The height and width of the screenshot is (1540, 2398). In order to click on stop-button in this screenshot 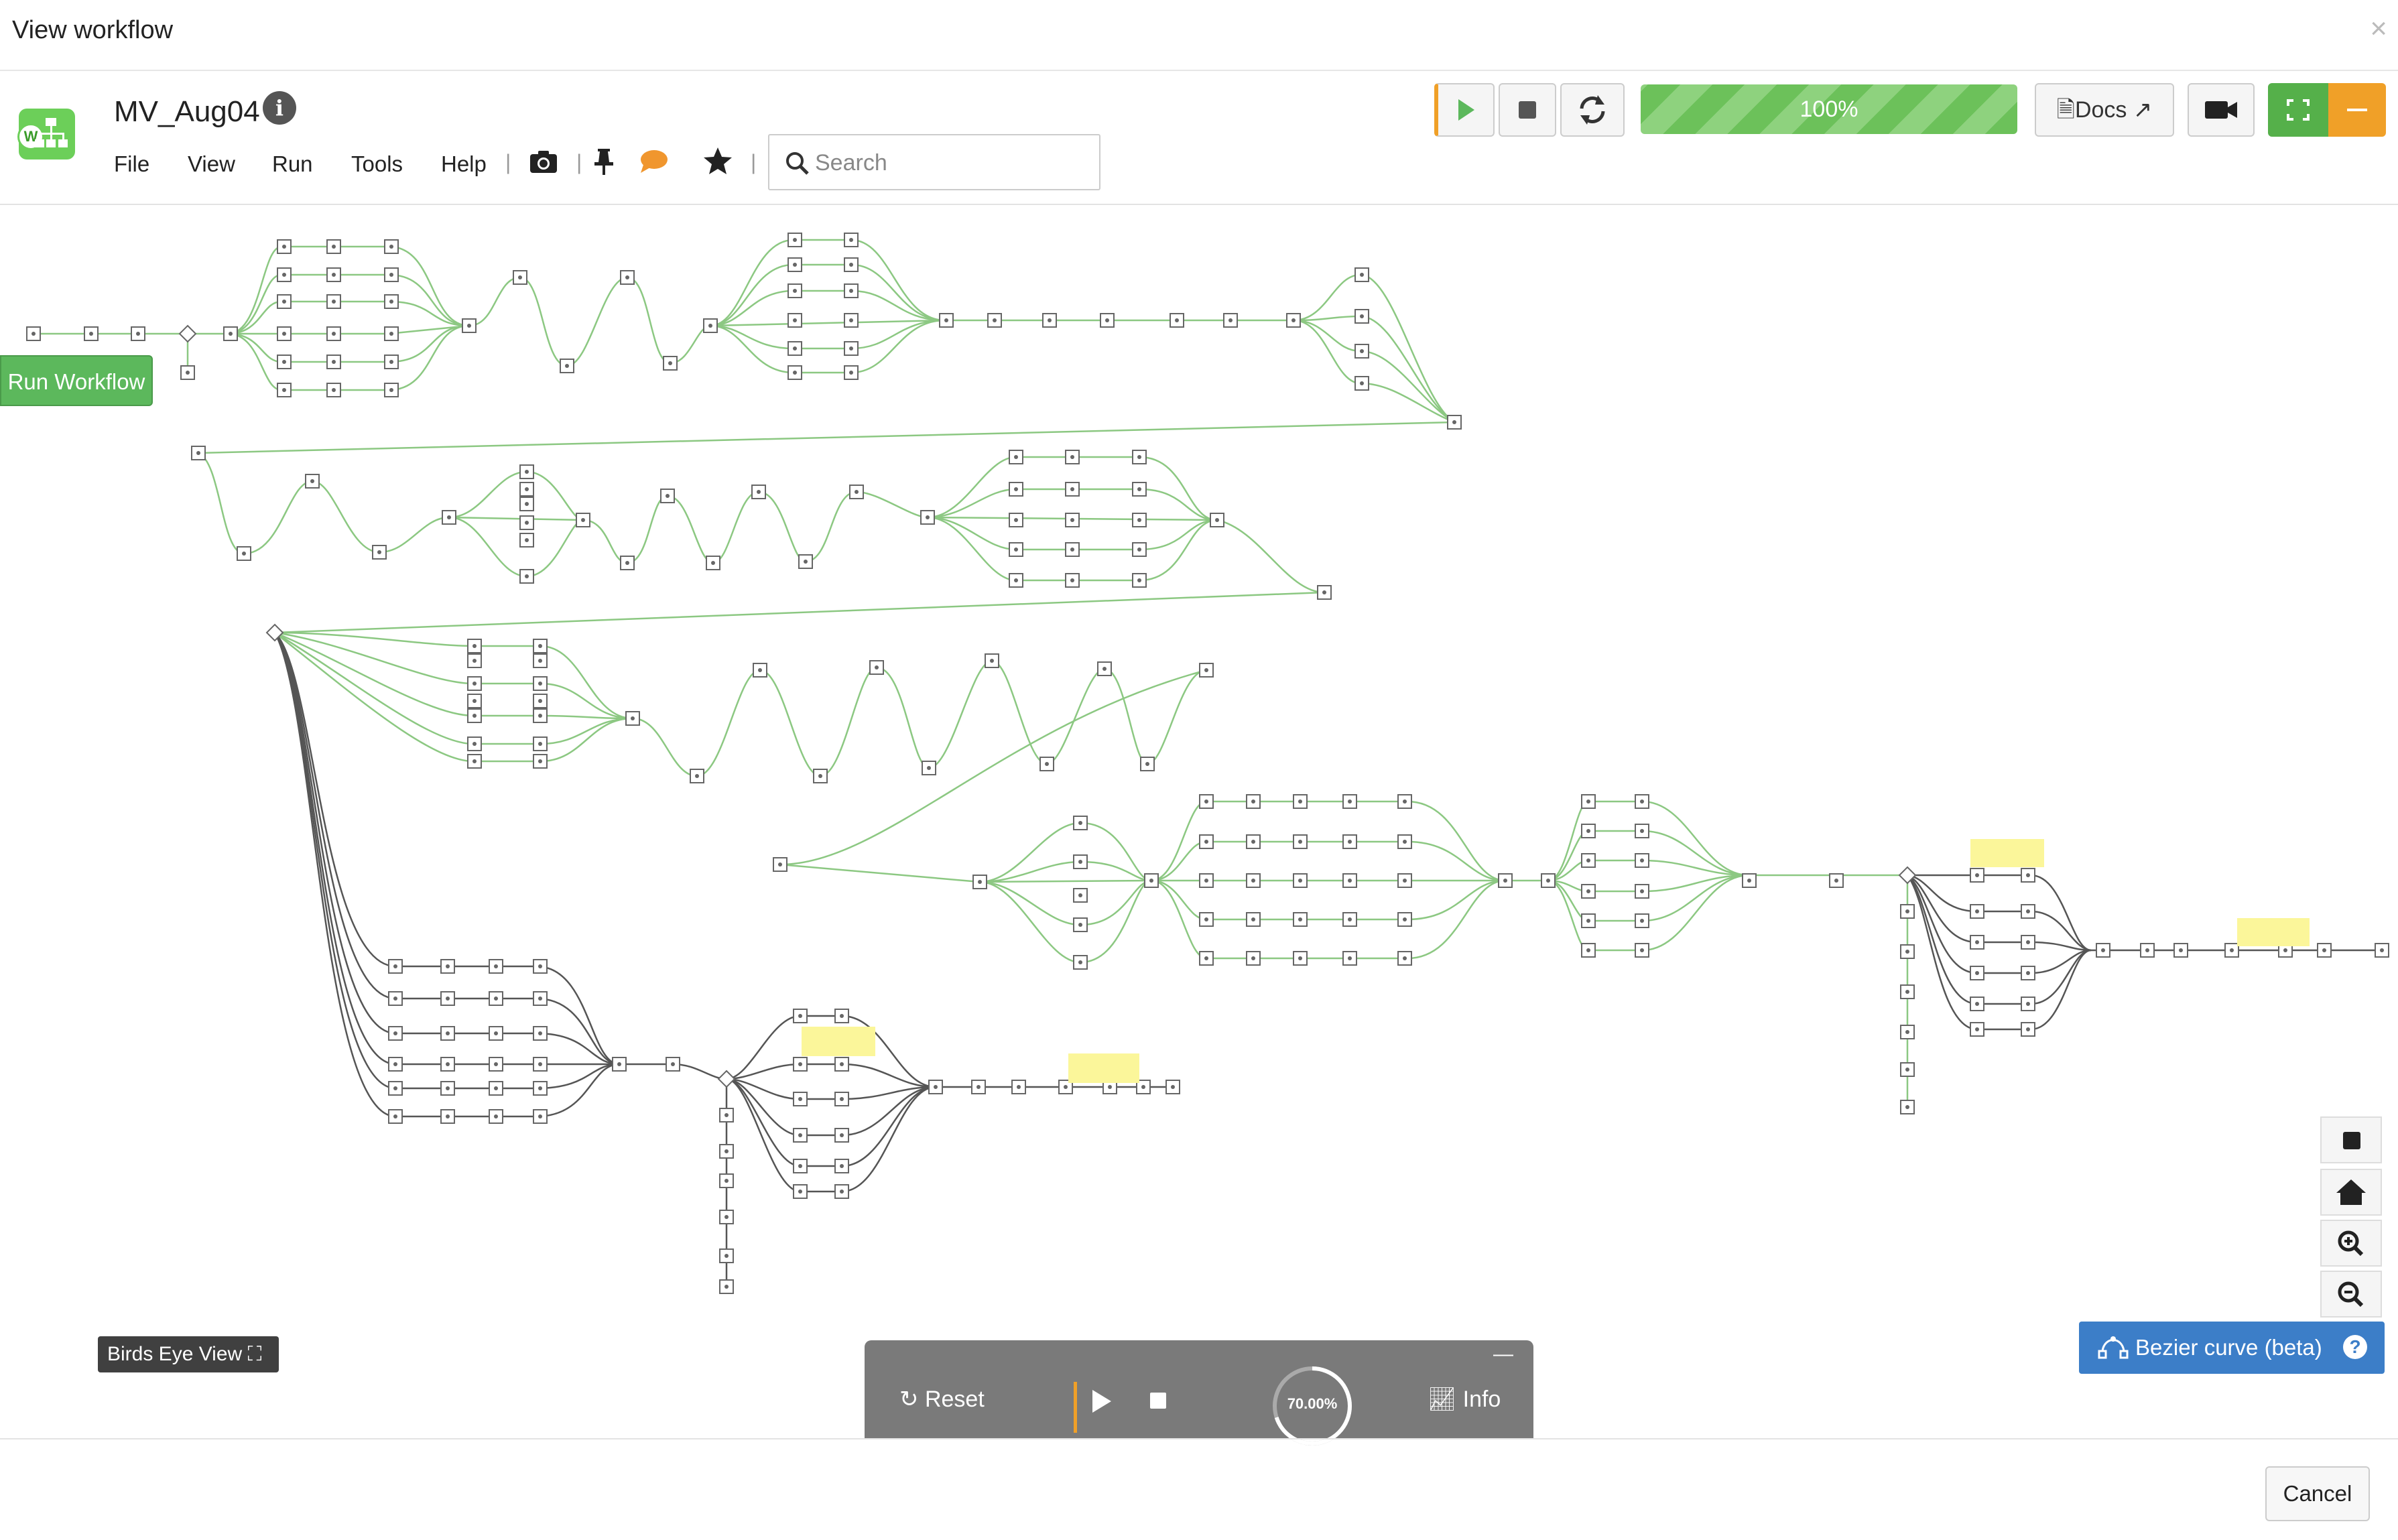, I will do `click(1527, 110)`.